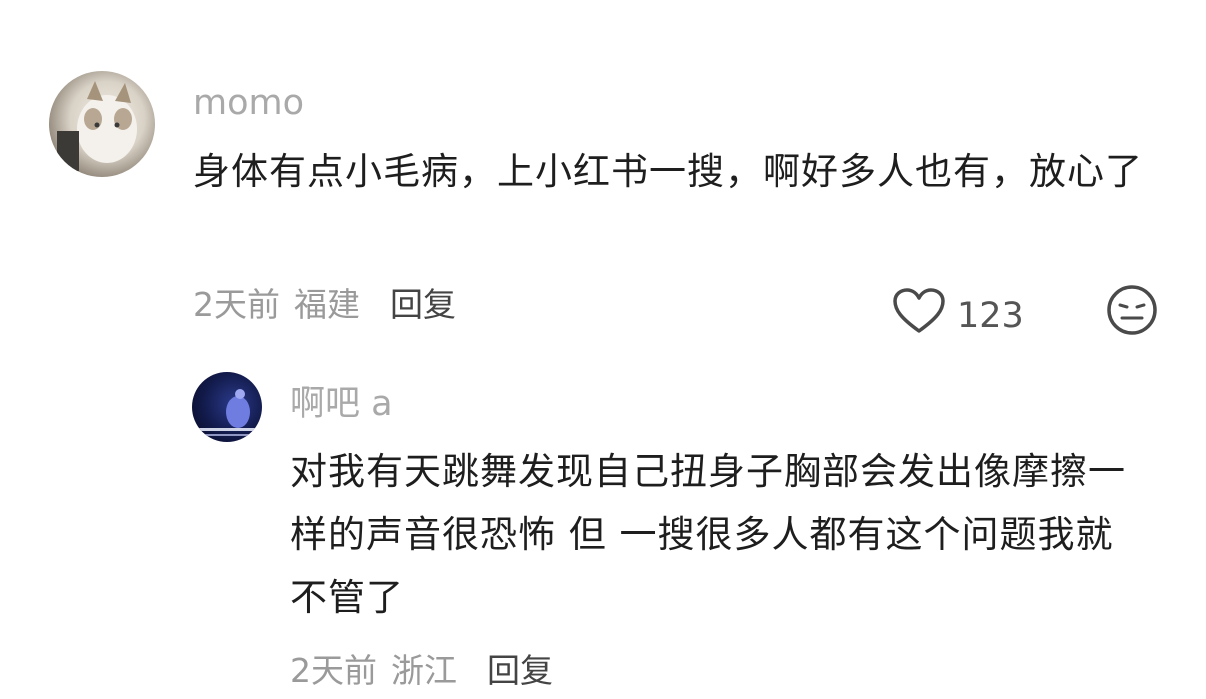 The image size is (1206, 699). Describe the element at coordinates (227, 412) in the screenshot. I see `reply-avatar-image` at that location.